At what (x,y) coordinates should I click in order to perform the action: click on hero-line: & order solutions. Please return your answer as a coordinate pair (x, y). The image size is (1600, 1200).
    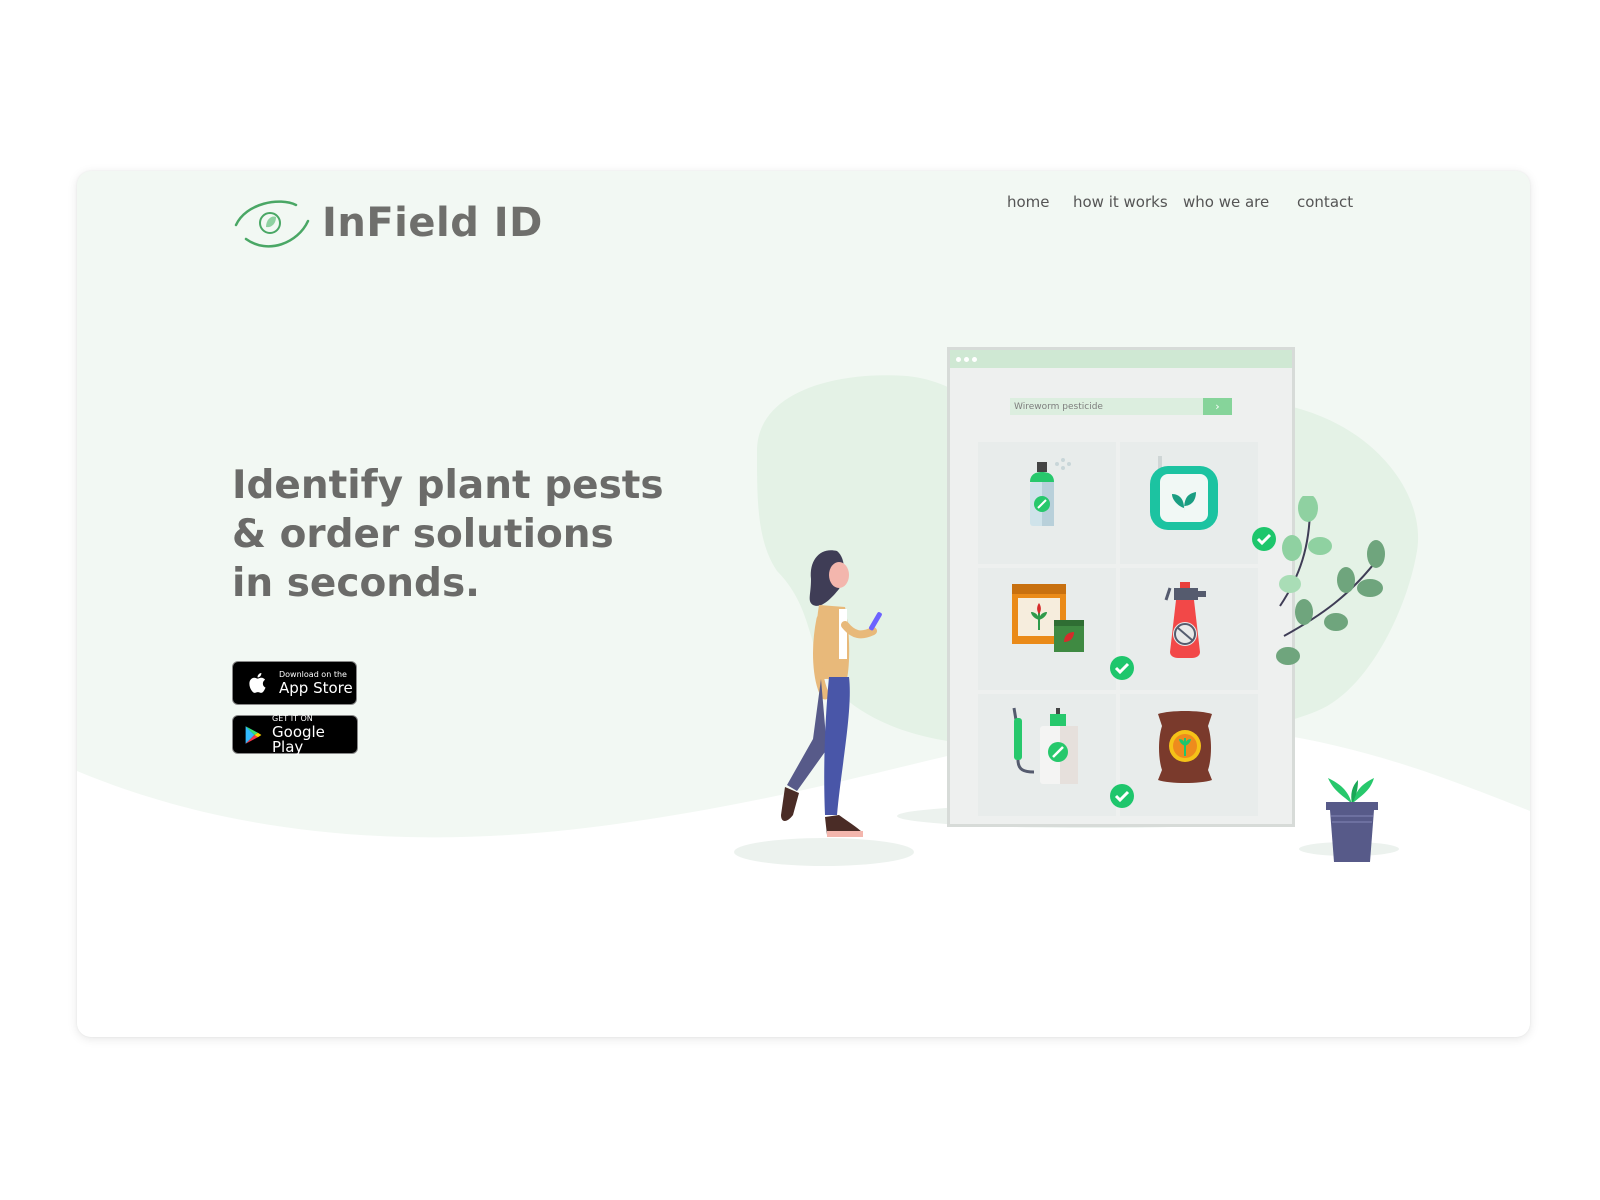
    Looking at the image, I should click on (423, 534).